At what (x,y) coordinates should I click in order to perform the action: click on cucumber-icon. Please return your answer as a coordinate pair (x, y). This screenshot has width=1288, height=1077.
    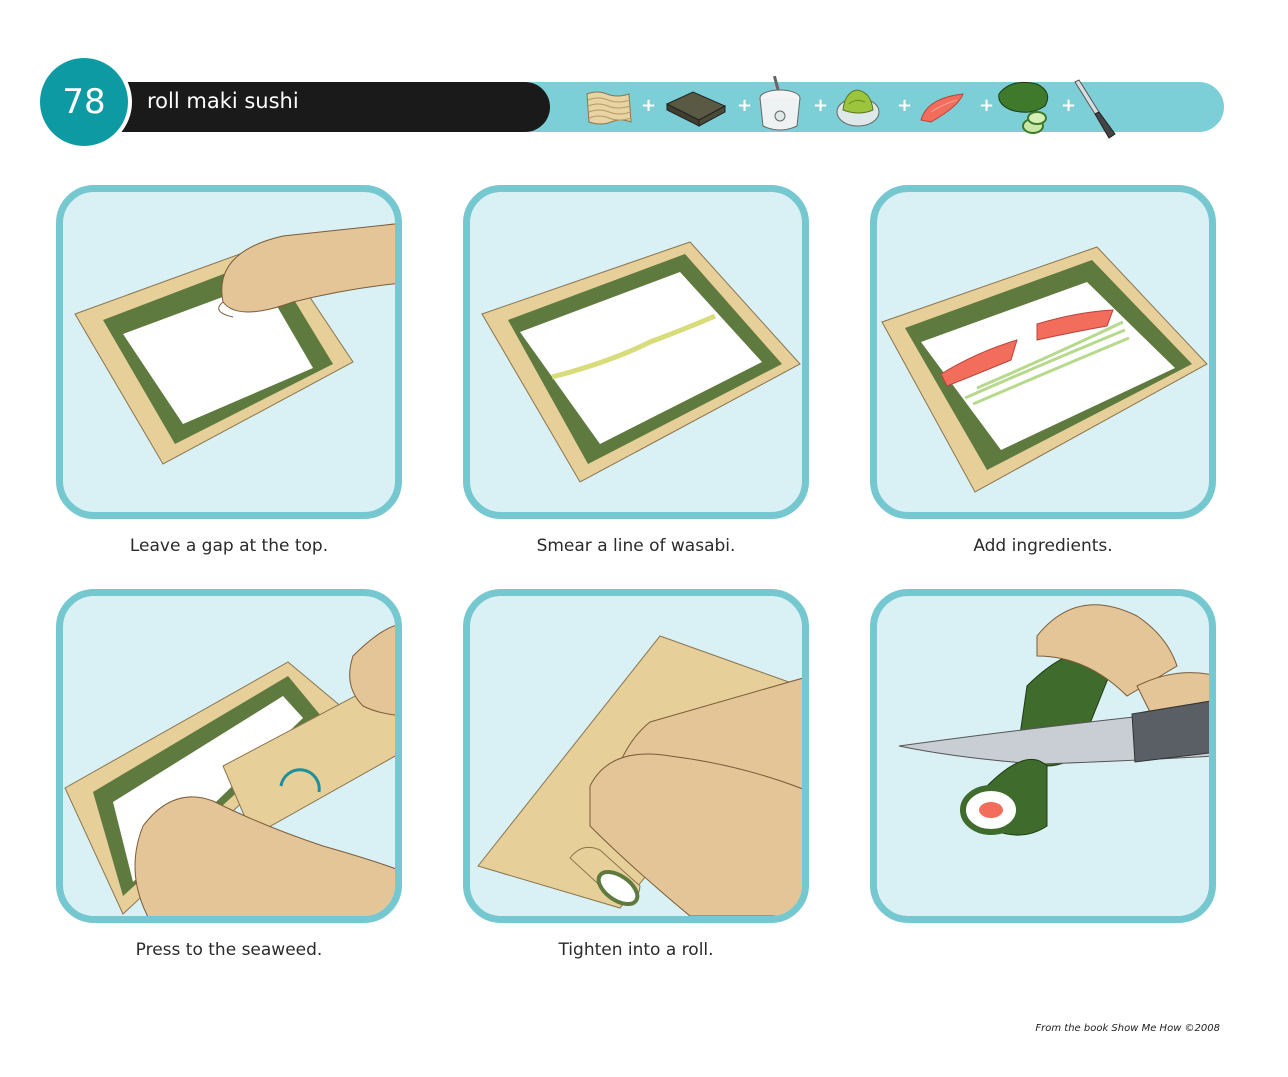
    Looking at the image, I should click on (1023, 107).